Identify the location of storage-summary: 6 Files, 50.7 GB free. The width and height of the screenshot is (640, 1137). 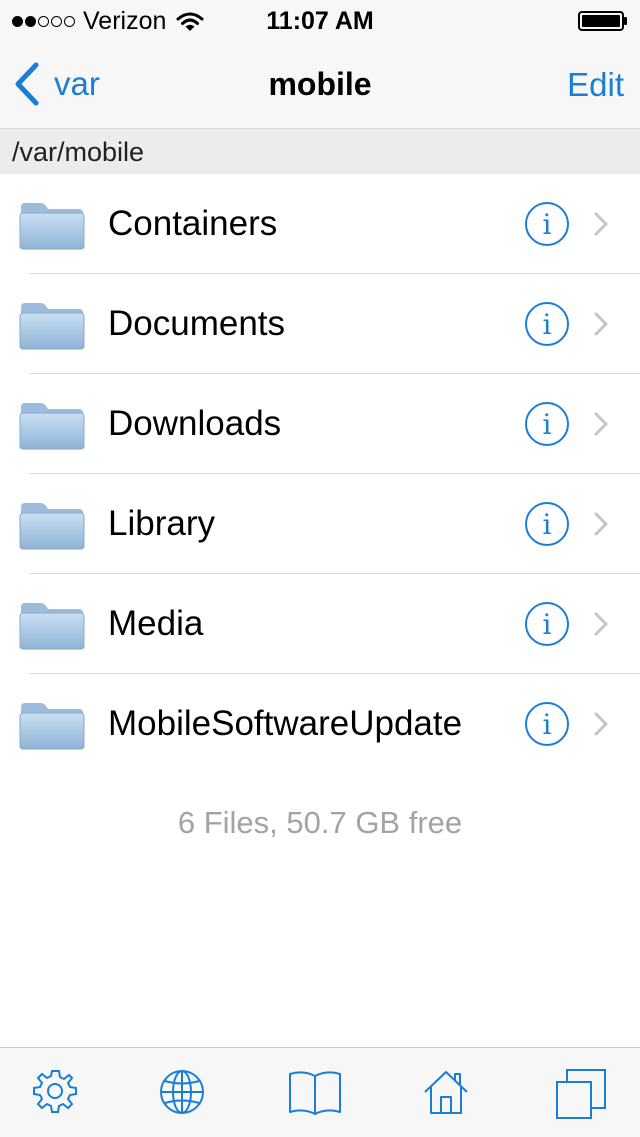
(320, 822).